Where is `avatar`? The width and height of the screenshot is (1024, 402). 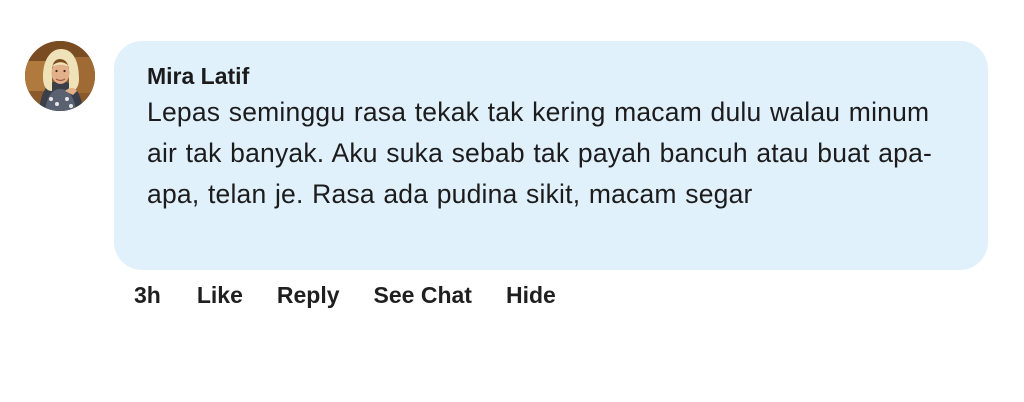 avatar is located at coordinates (60, 76).